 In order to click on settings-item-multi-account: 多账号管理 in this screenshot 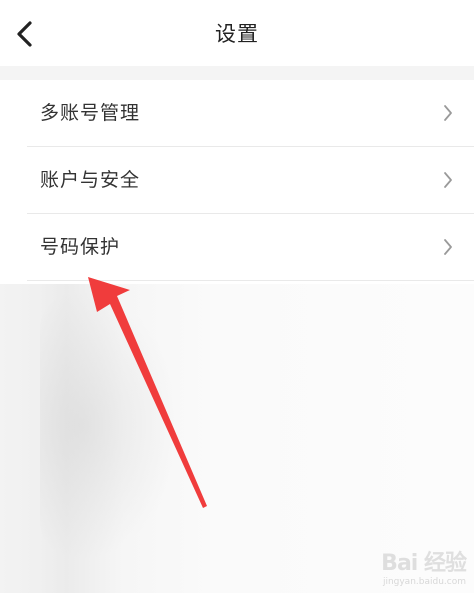, I will do `click(237, 113)`.